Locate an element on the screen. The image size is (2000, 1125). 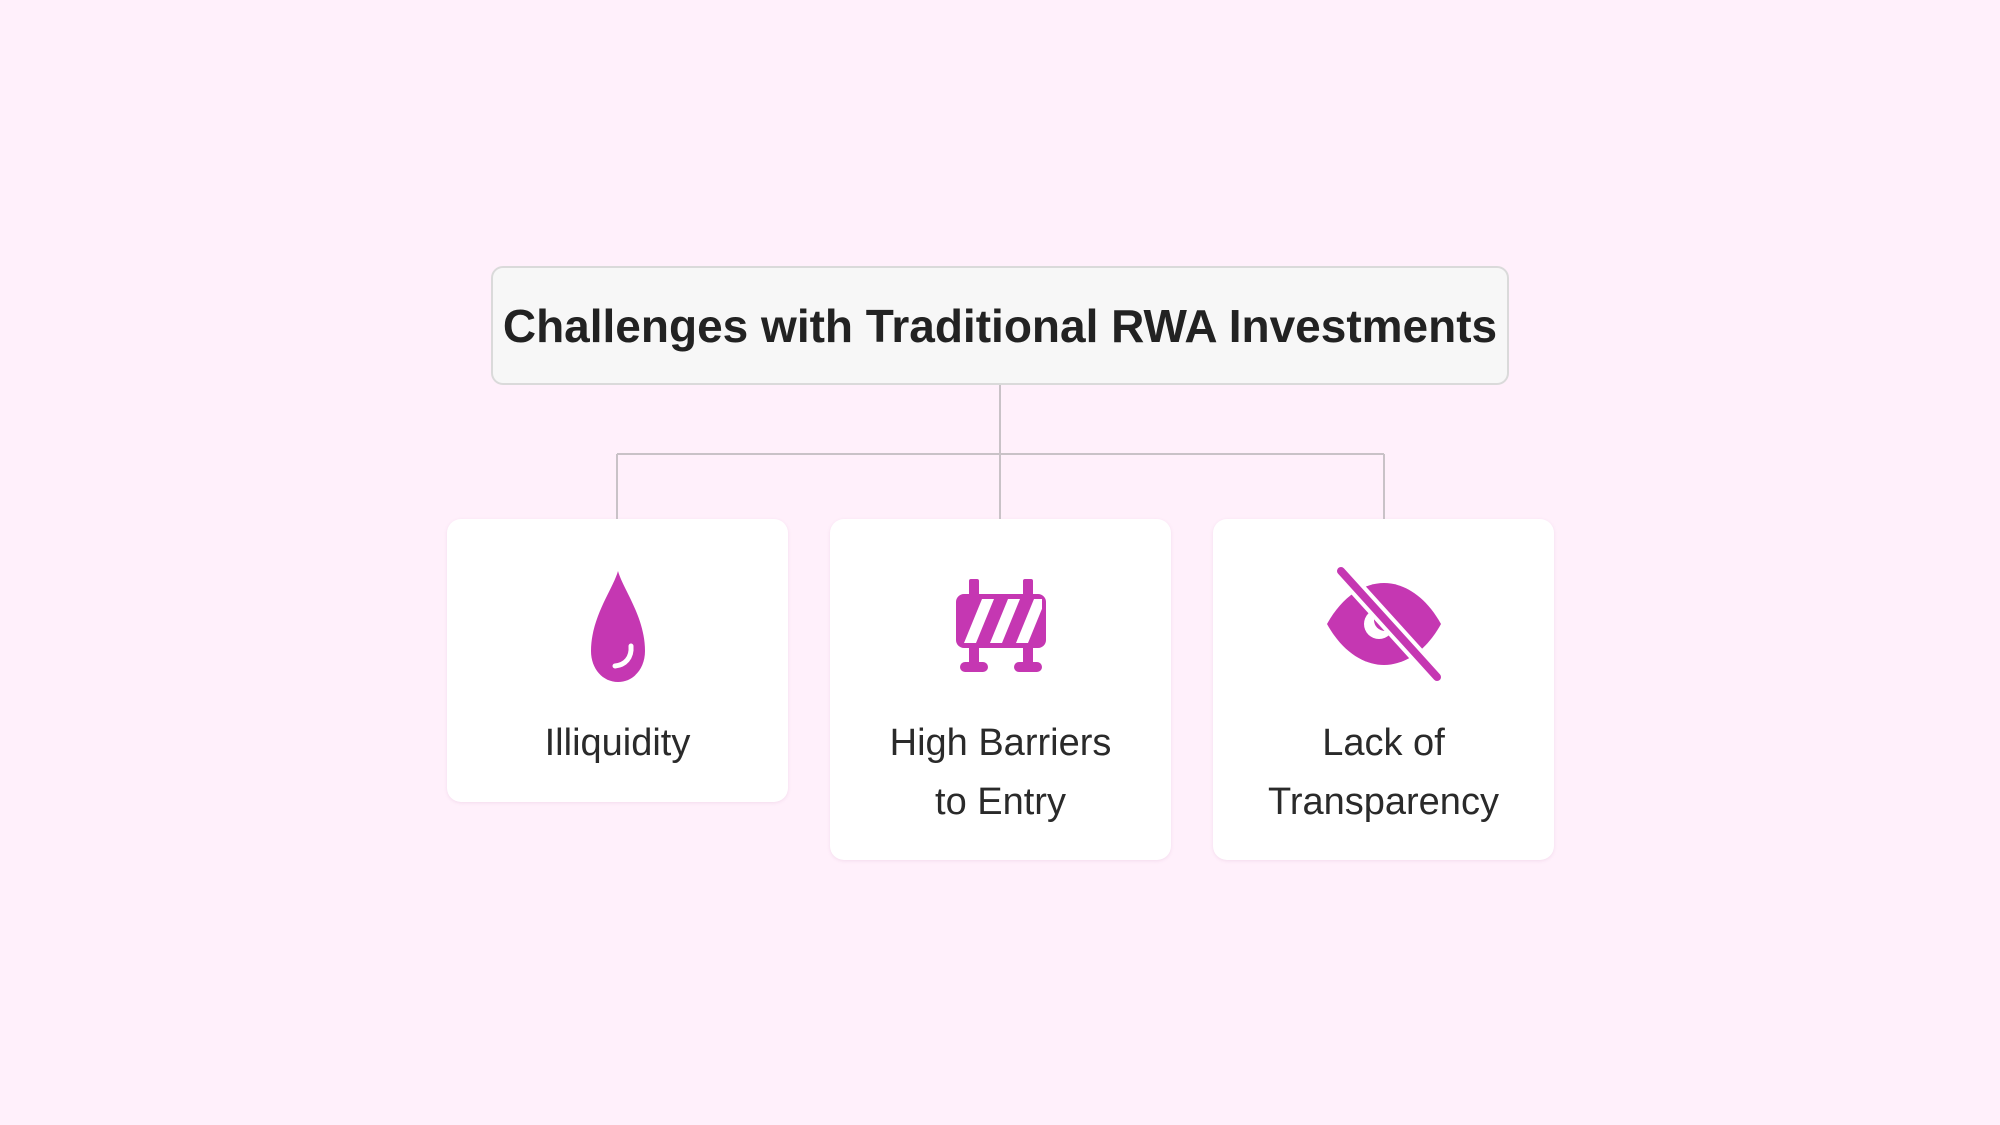
card-lack-of-transparency: Lack of Transparency is located at coordinates (1383, 689).